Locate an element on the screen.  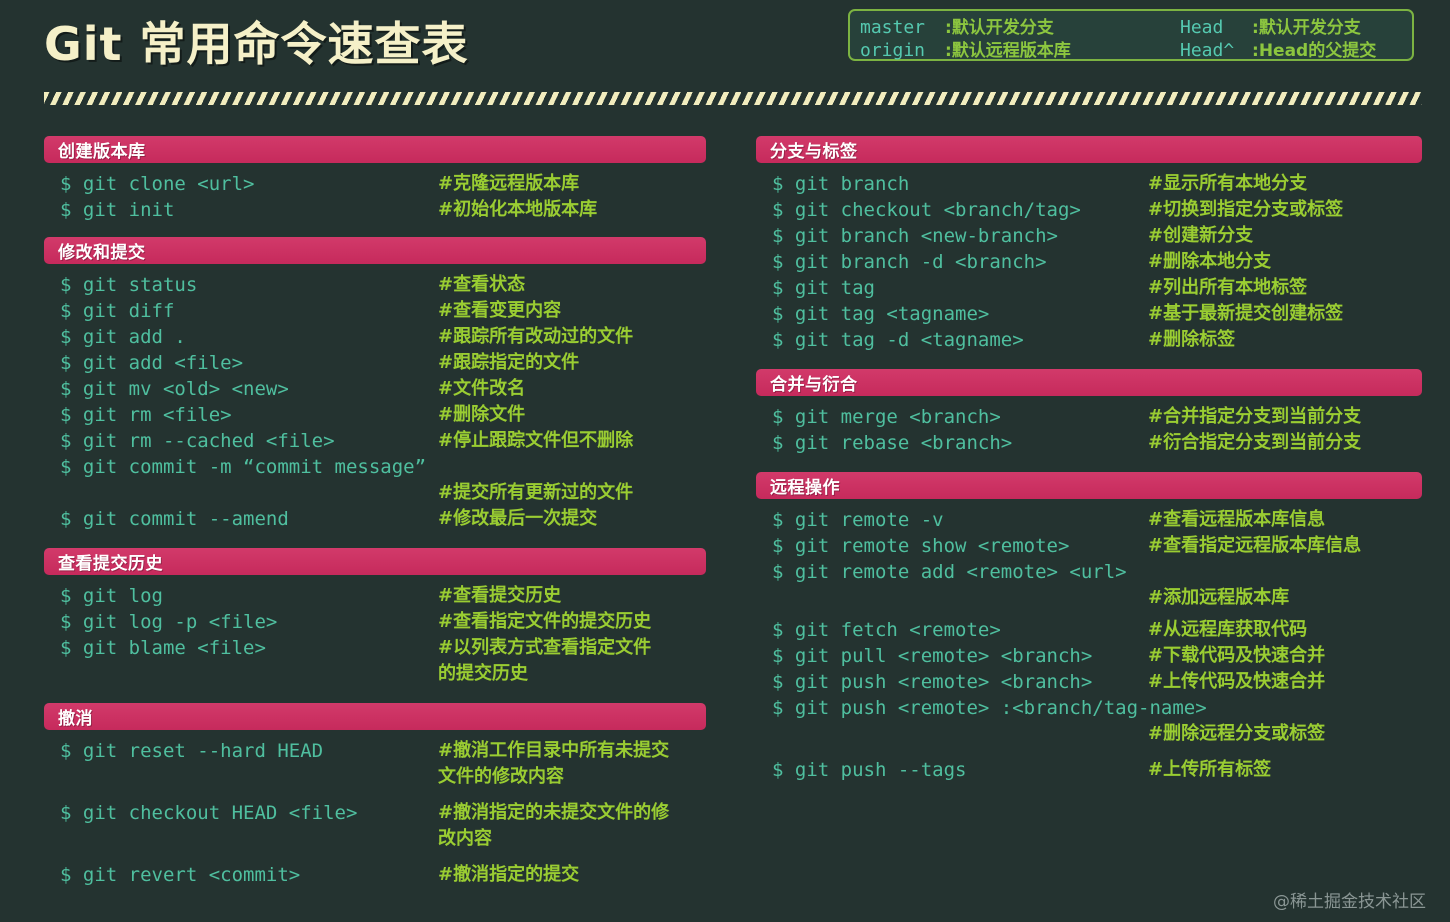
command-text: $ git commit --amend is located at coordinates (241, 519).